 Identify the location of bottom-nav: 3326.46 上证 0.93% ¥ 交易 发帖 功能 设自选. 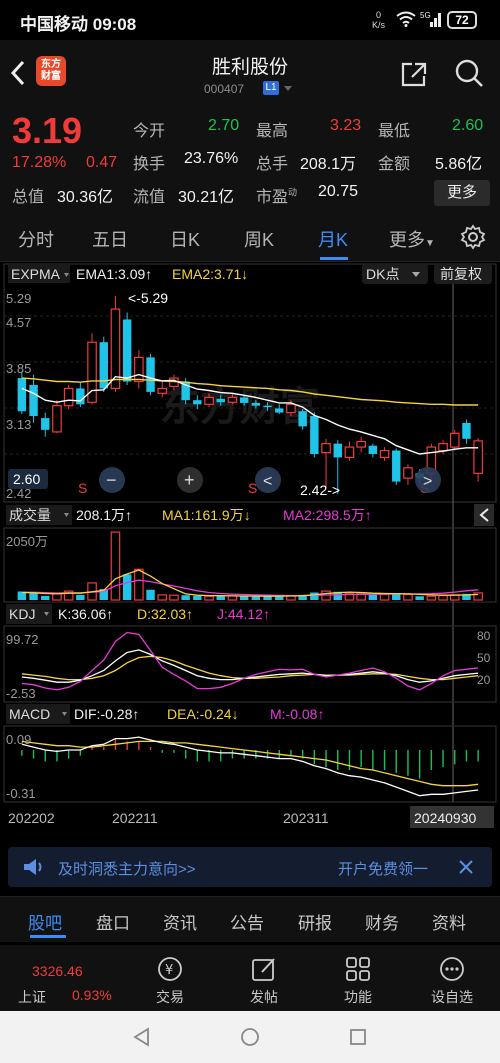
(250, 978).